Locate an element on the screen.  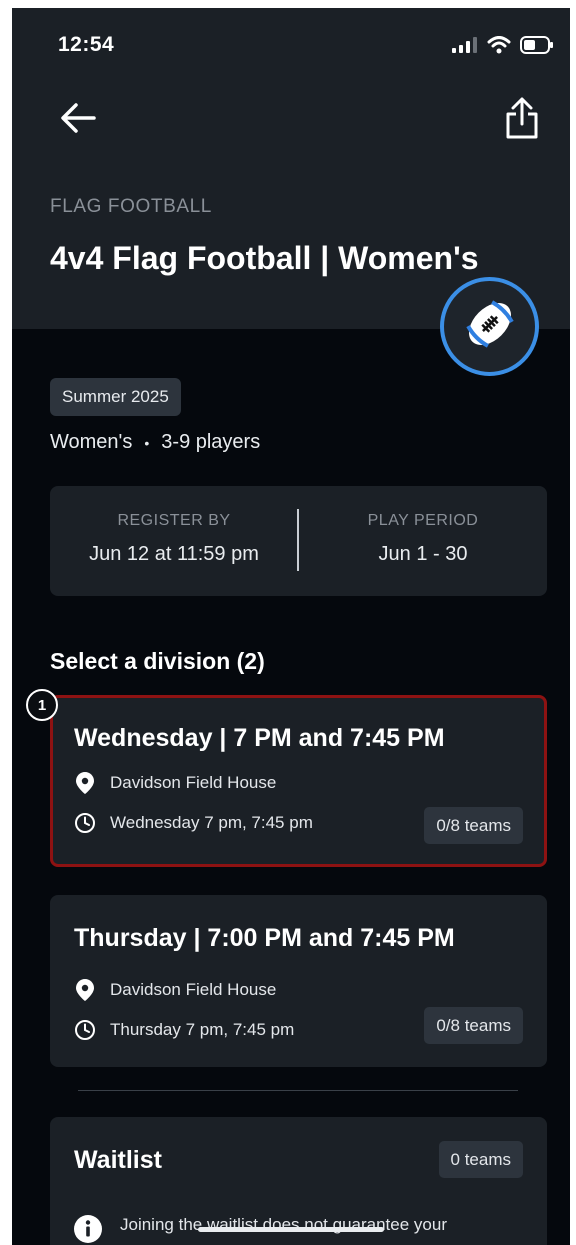
division-schedule-row: Wednesday 7 pm, 7:45 pm is located at coordinates (193, 823).